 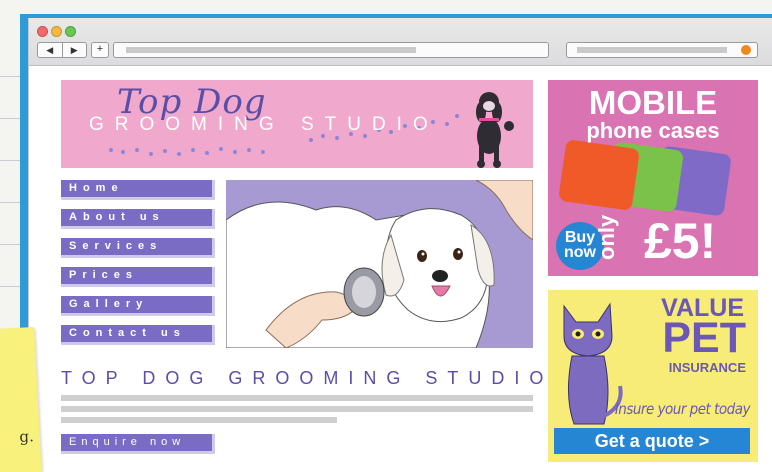 I want to click on browser-toolbar: ◀ ▶ +, so click(x=400, y=42).